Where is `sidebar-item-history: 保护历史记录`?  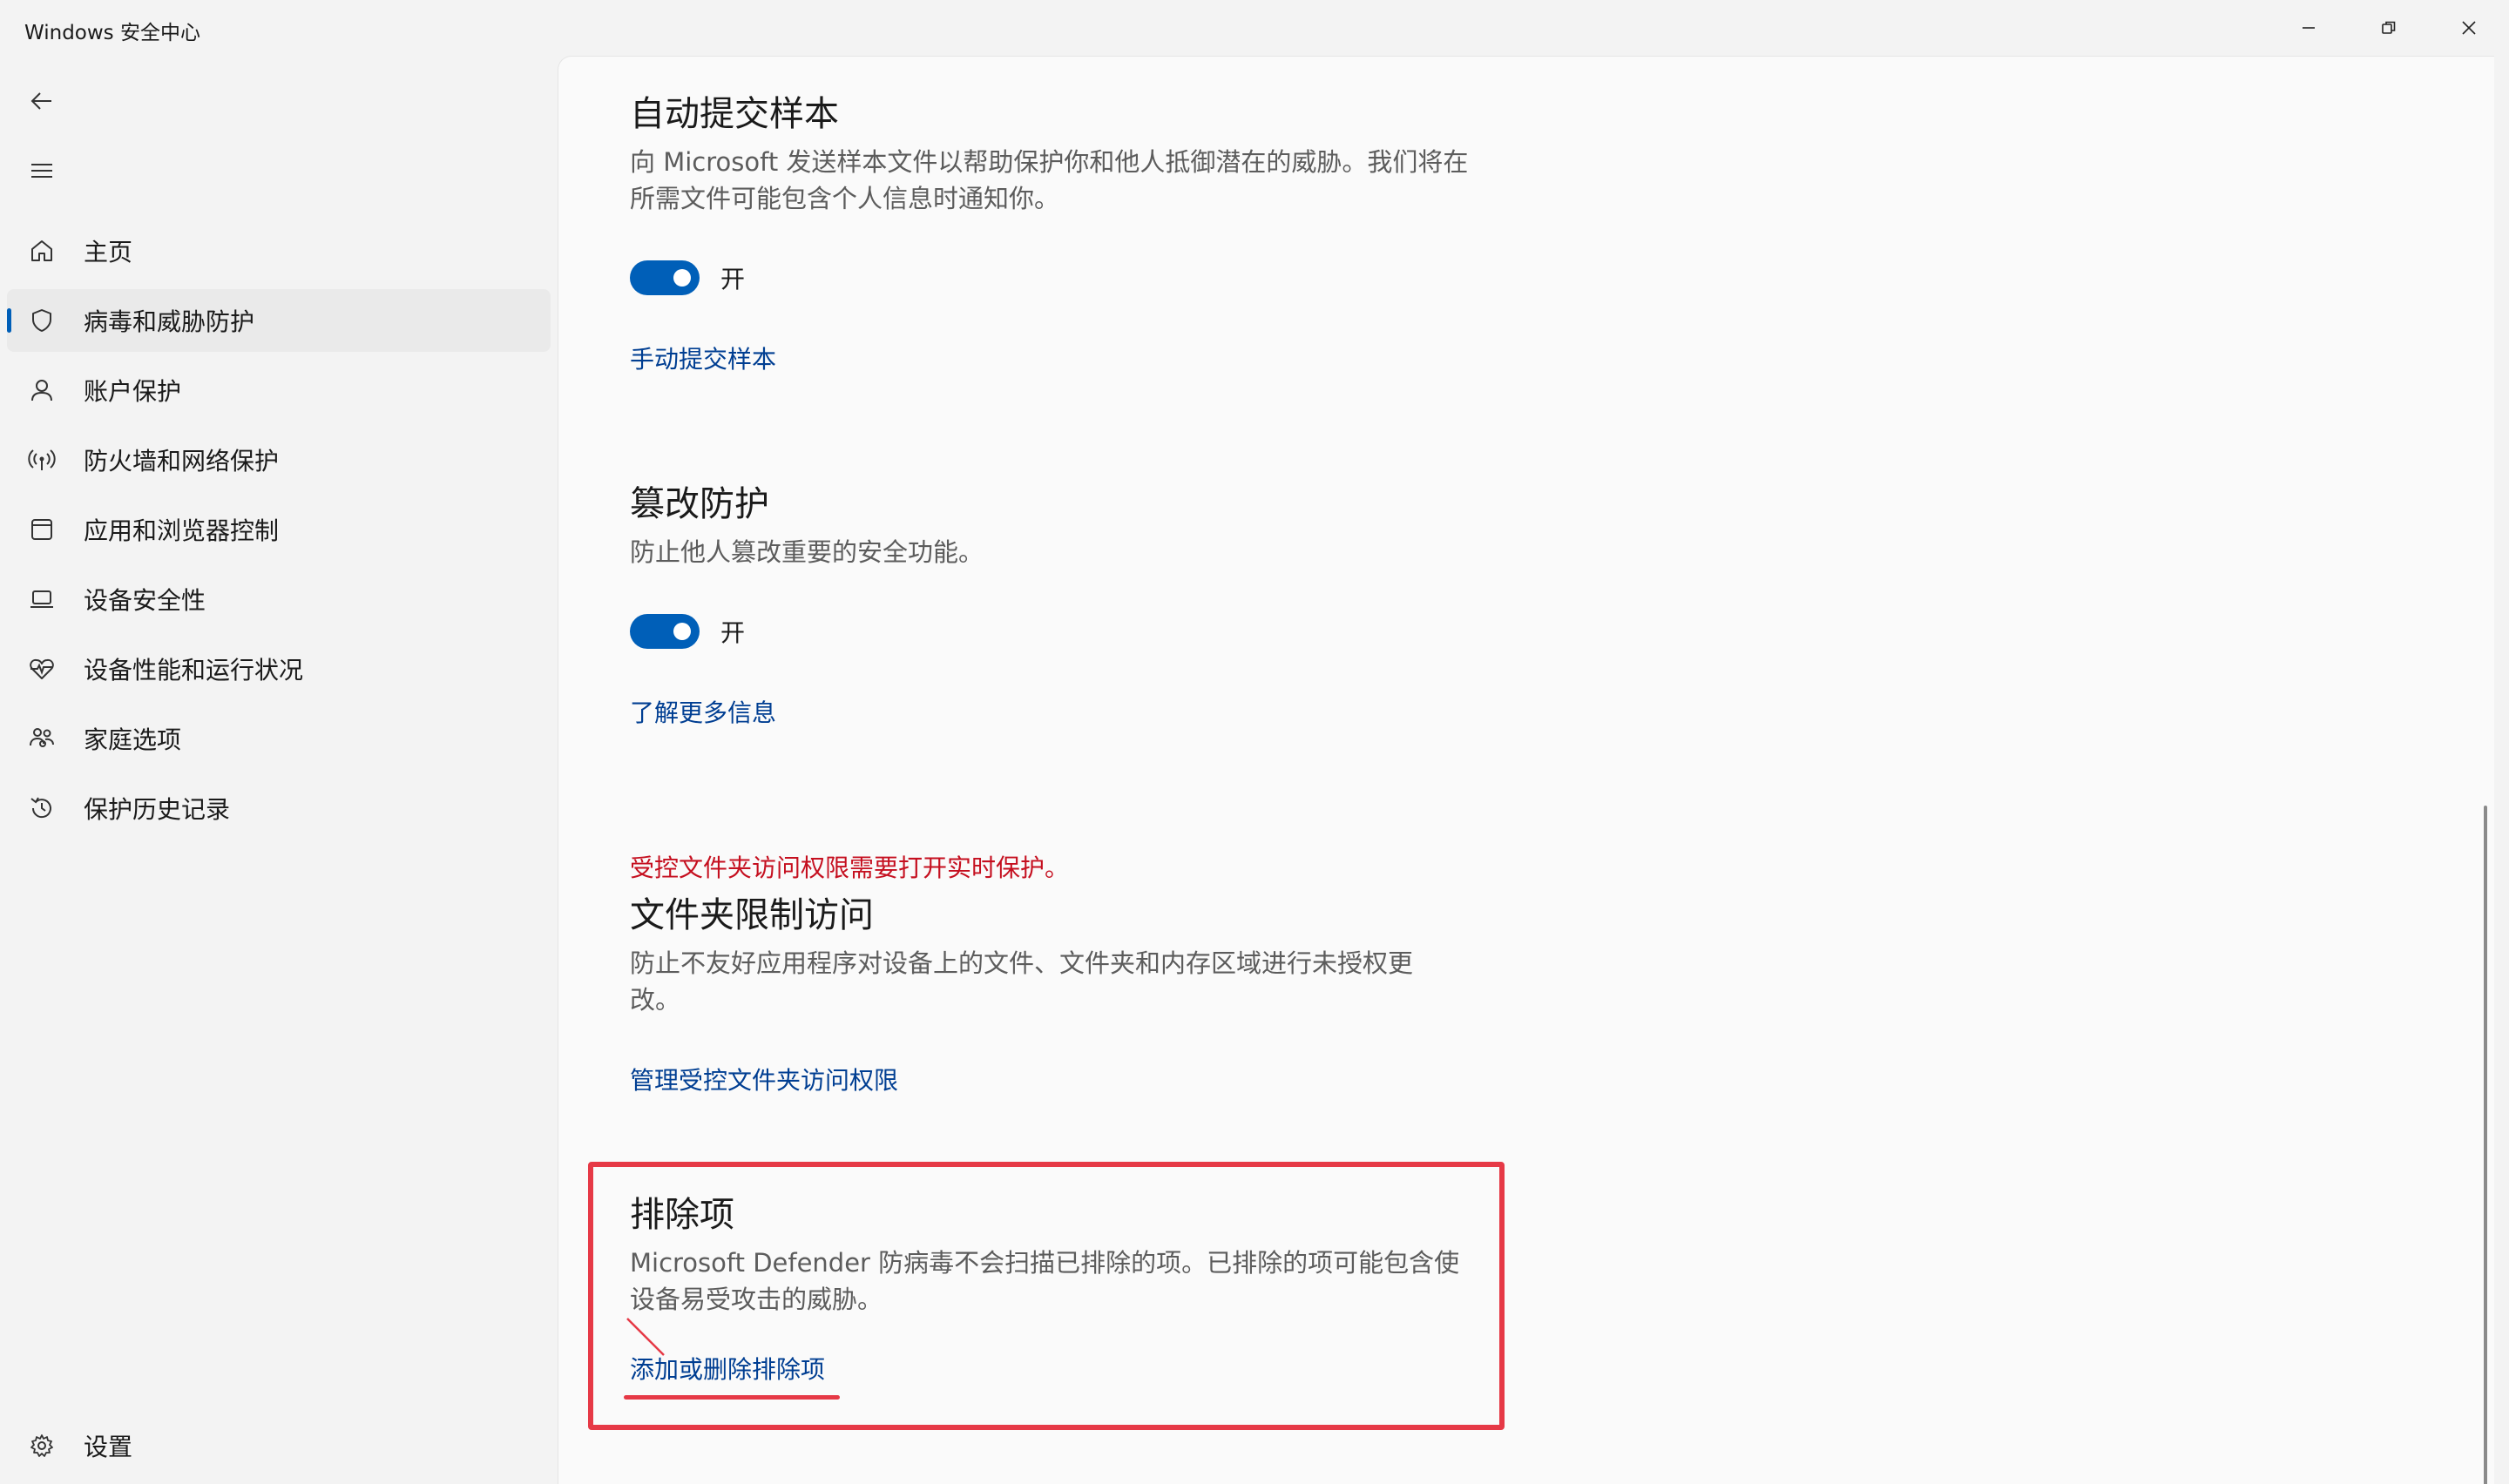 sidebar-item-history: 保护历史记录 is located at coordinates (279, 808).